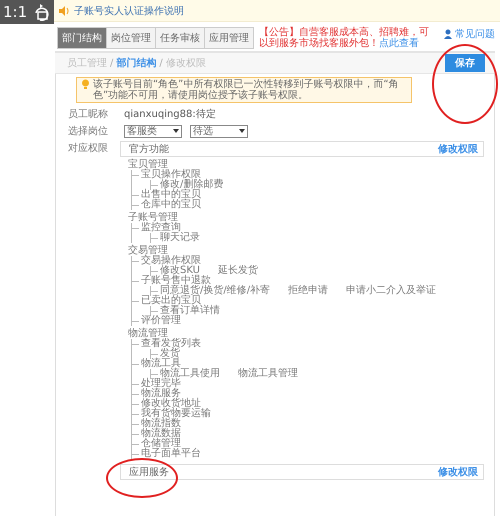  What do you see at coordinates (171, 175) in the screenshot?
I see `tree-item: 宝贝操作权限` at bounding box center [171, 175].